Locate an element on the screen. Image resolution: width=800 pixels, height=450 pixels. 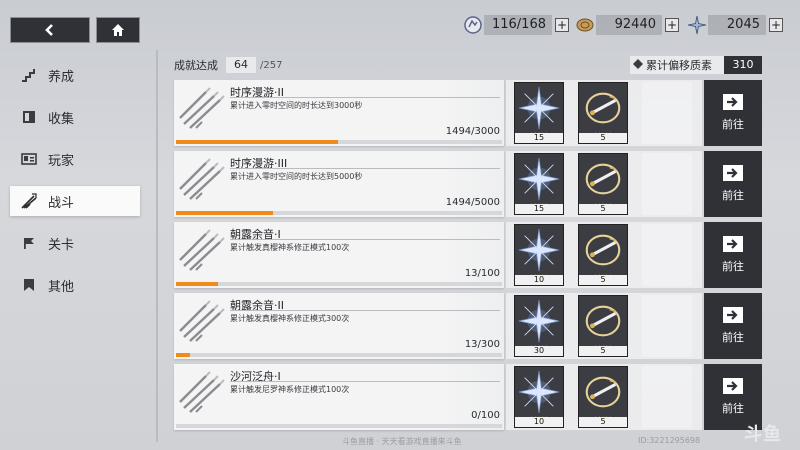
id-card-icon is located at coordinates (29, 159).